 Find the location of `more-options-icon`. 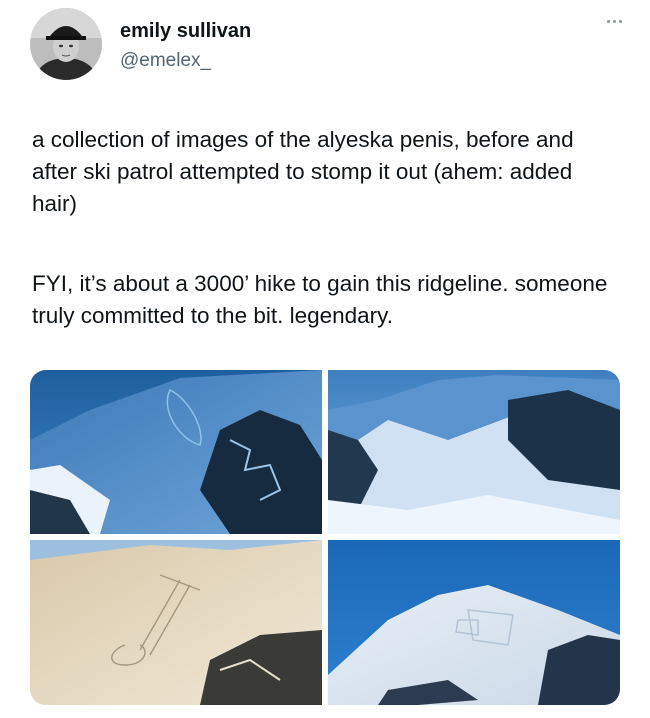

more-options-icon is located at coordinates (614, 21).